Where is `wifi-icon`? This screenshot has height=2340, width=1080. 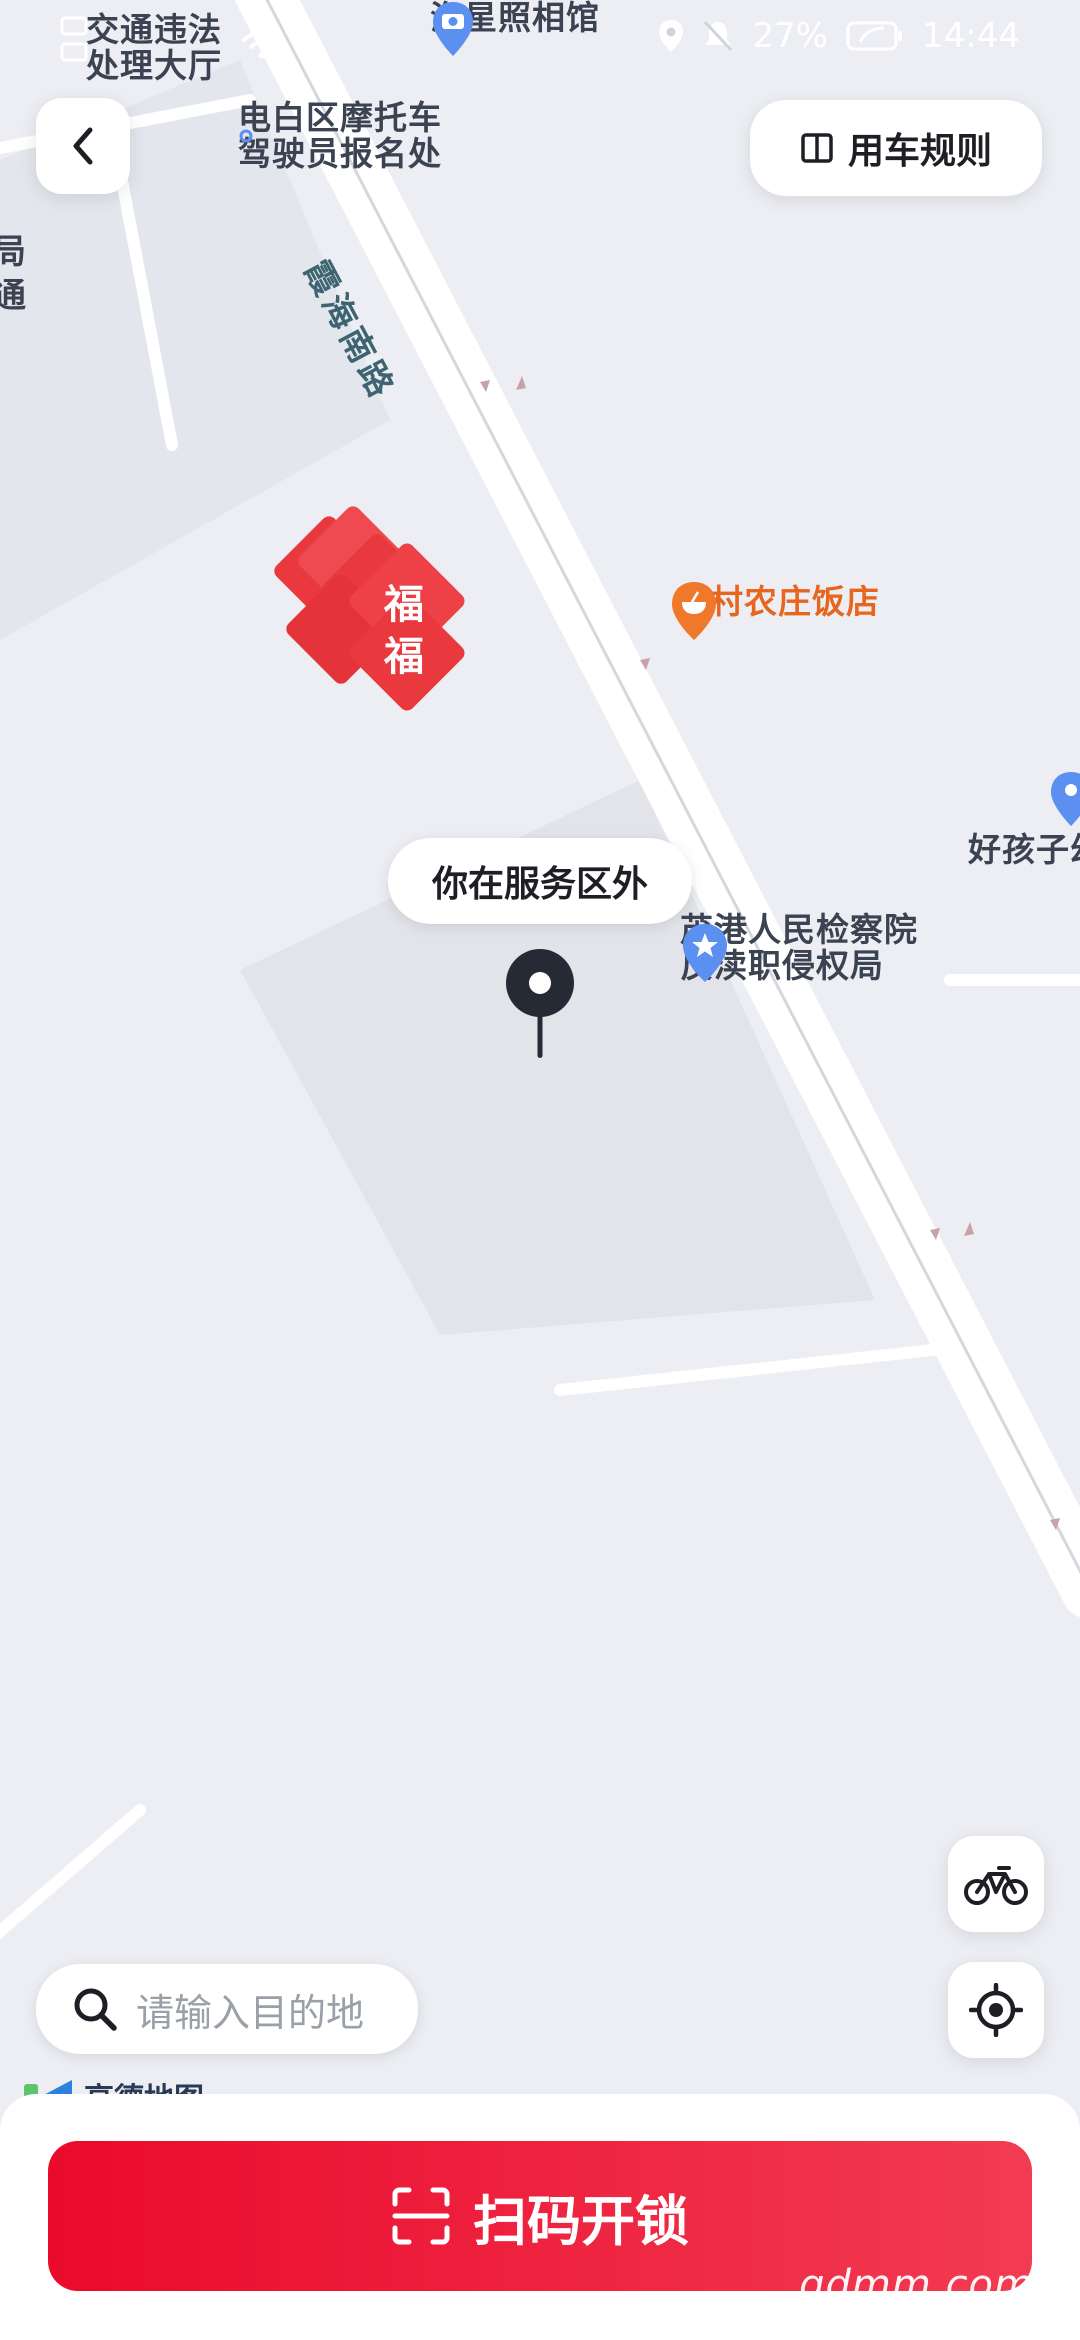
wifi-icon is located at coordinates (262, 44).